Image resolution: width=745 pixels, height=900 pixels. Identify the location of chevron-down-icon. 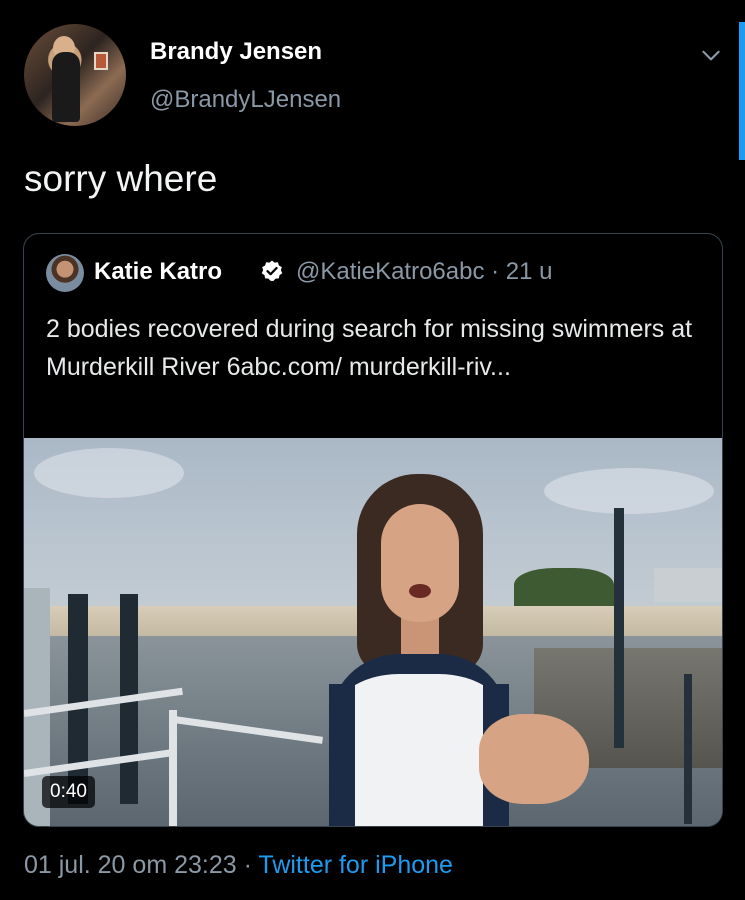
(711, 55).